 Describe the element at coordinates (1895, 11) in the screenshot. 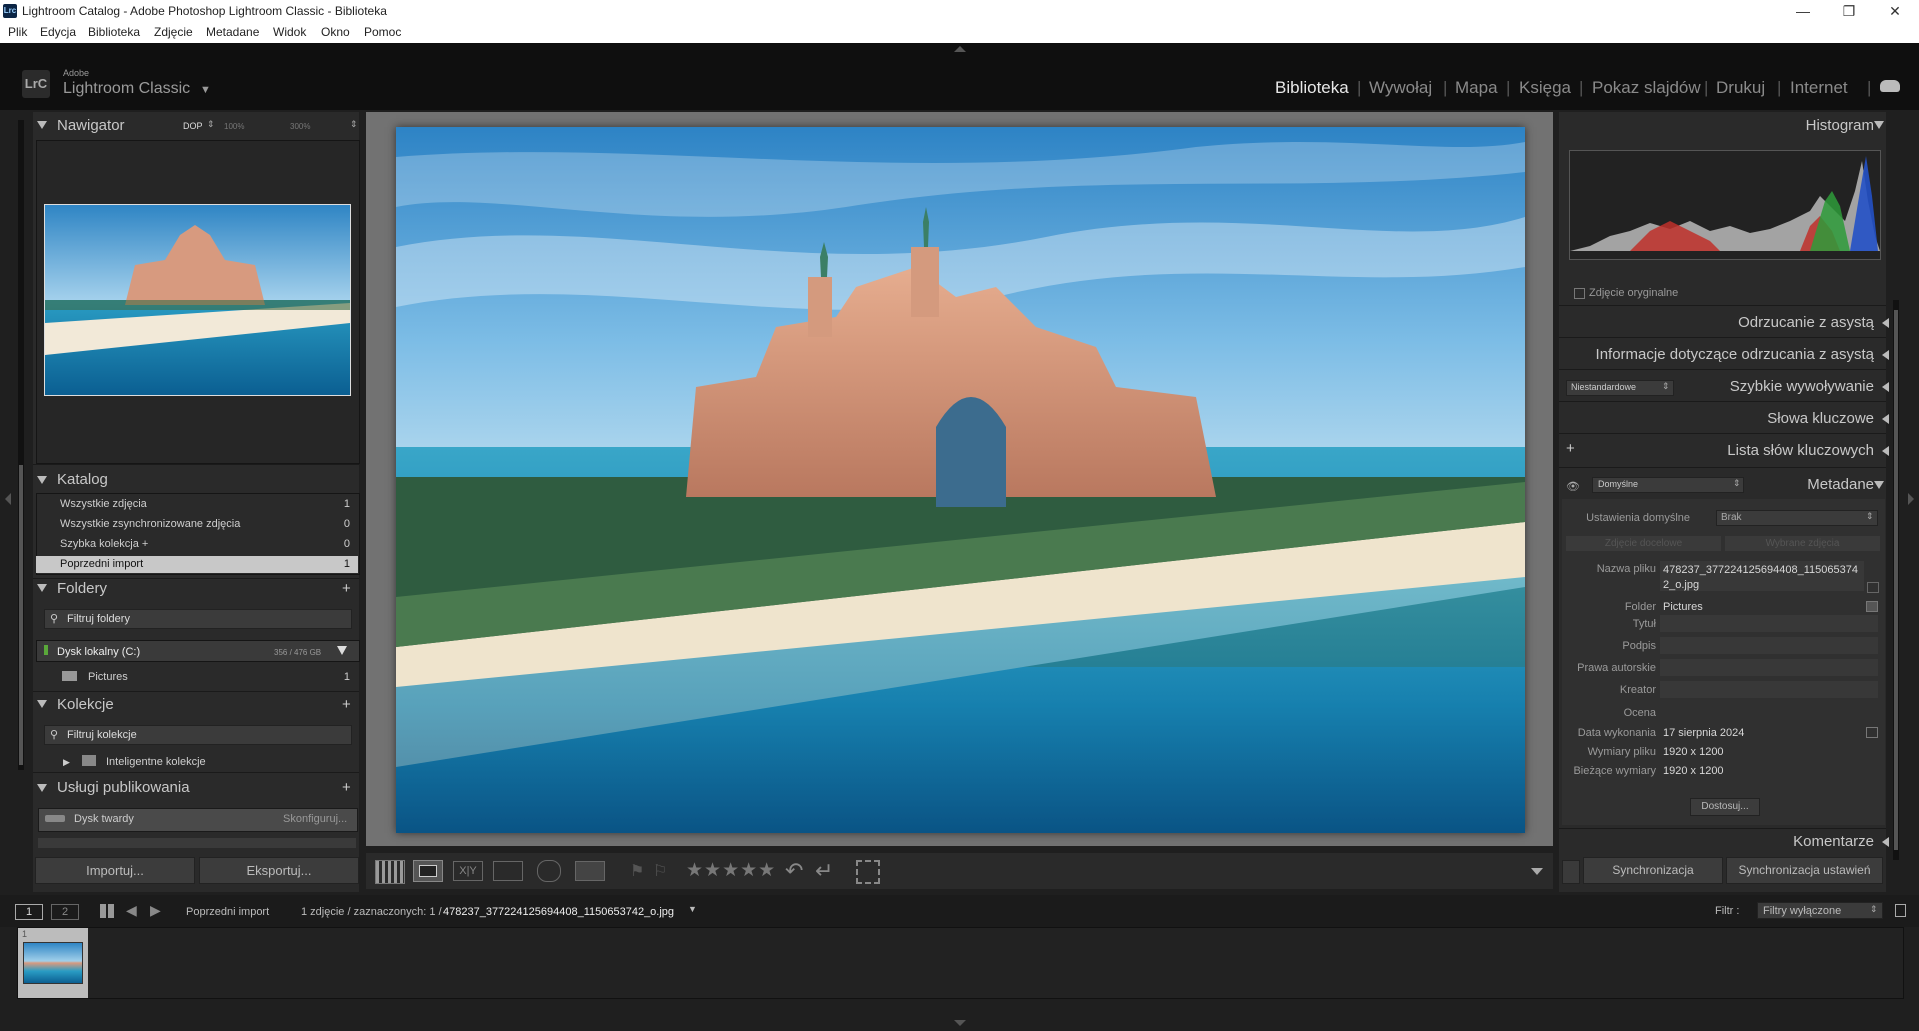

I see `close-icon: ✕` at that location.